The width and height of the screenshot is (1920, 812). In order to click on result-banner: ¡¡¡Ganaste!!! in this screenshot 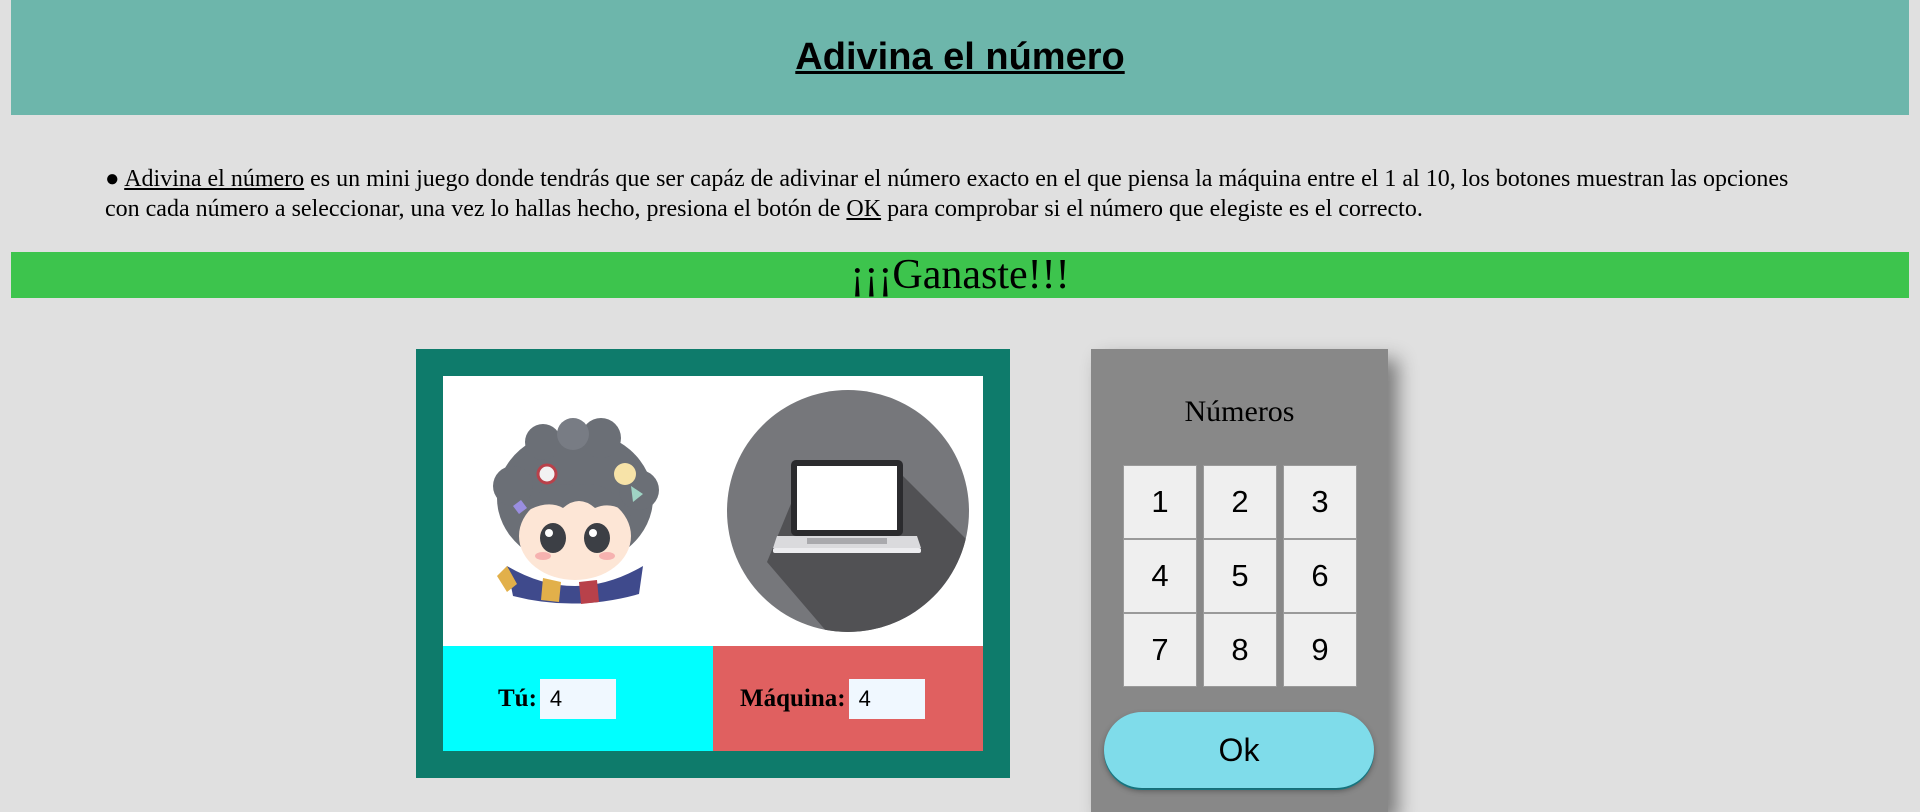, I will do `click(960, 275)`.